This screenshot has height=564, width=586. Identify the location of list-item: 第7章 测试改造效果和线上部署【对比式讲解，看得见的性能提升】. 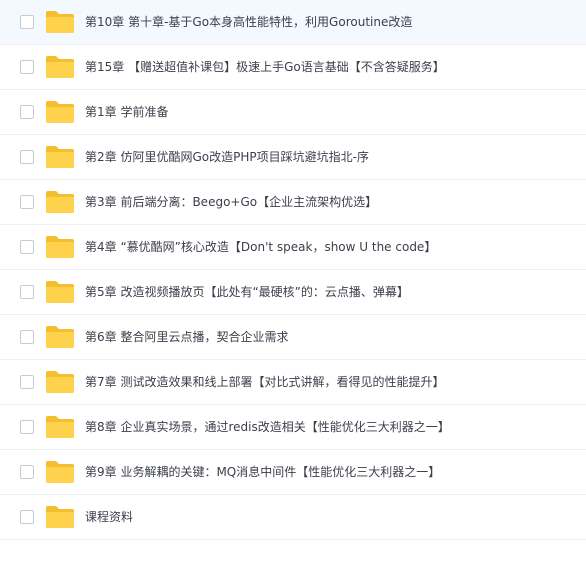
(293, 382).